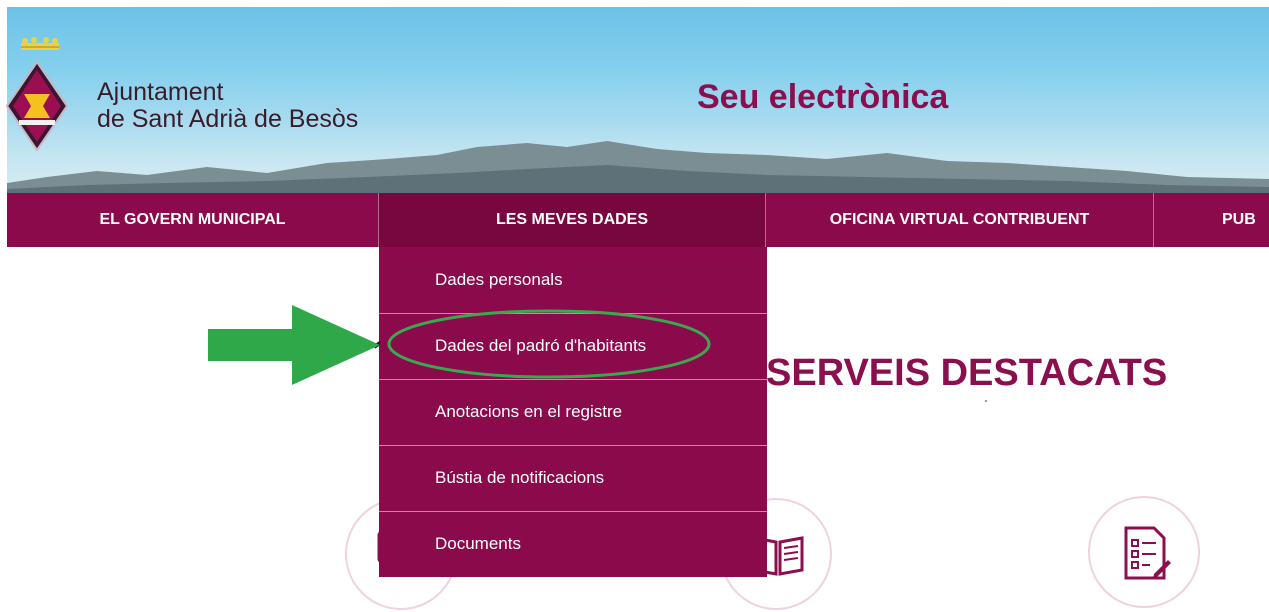 This screenshot has width=1269, height=612. Describe the element at coordinates (549, 344) in the screenshot. I see `green-oval-highlight` at that location.